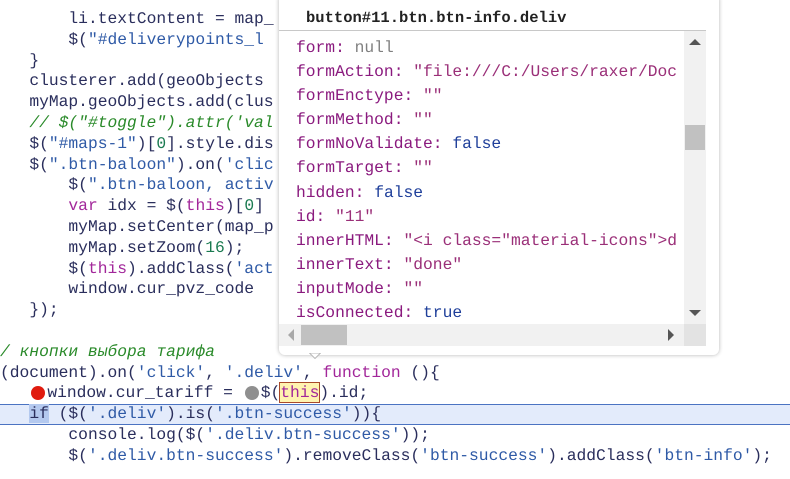  I want to click on property-row-text: hidden: false, so click(360, 193).